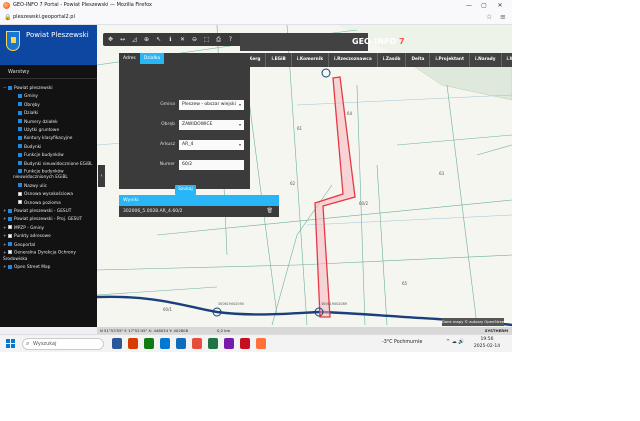 The height and width of the screenshot is (421, 640). Describe the element at coordinates (10, 343) in the screenshot. I see `windows-start-icon` at that location.